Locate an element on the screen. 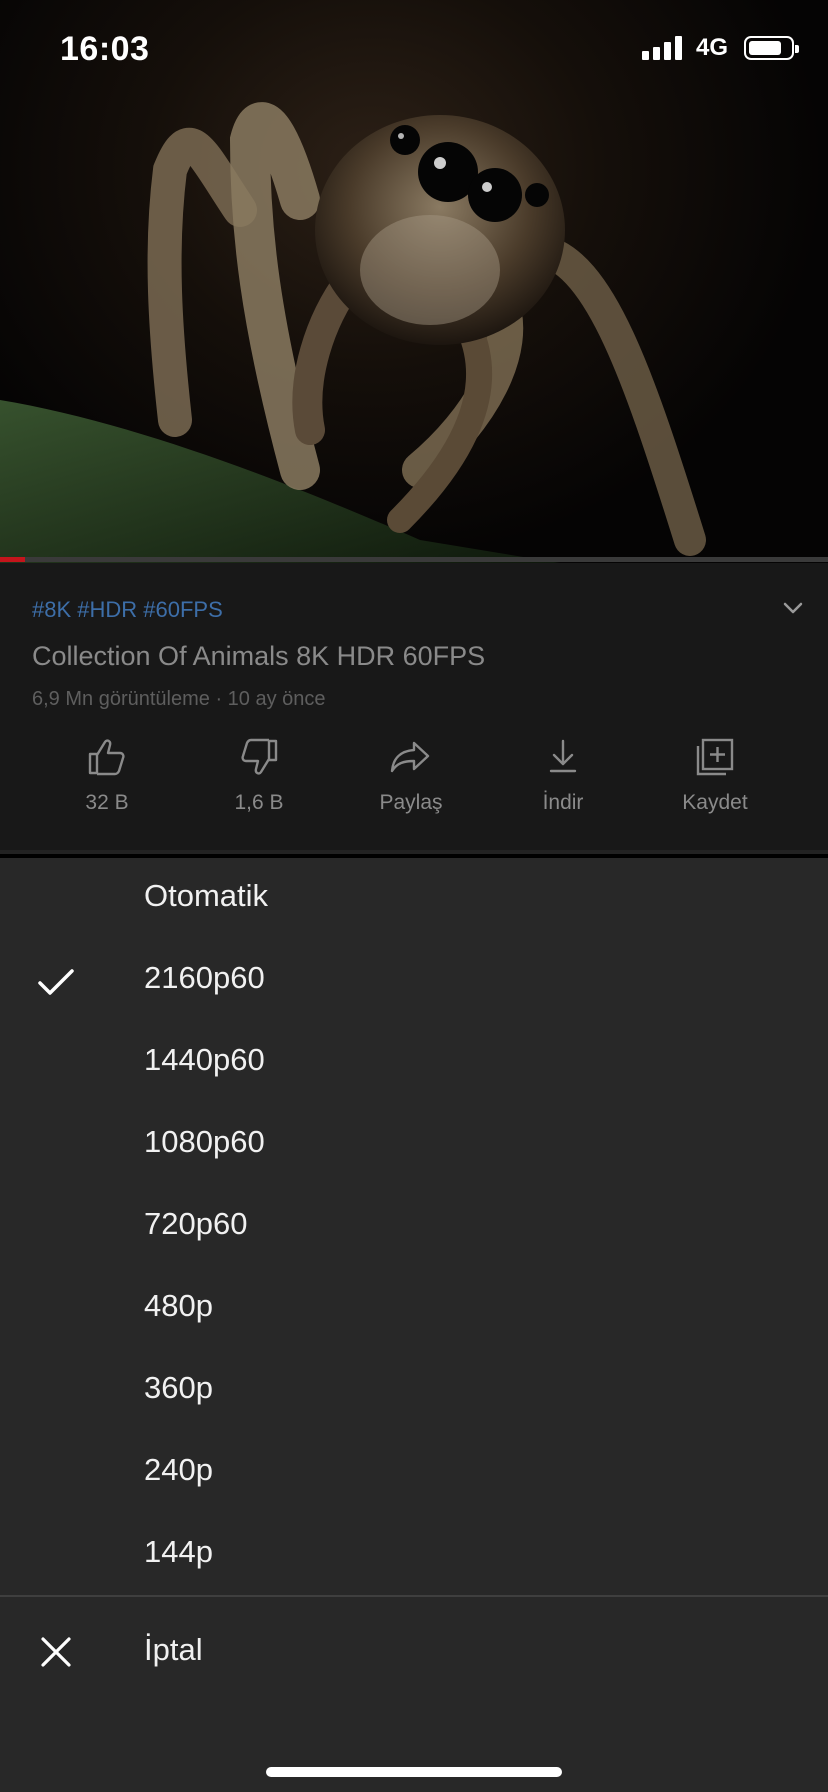 The image size is (828, 1792). video-progress-fill is located at coordinates (12, 559).